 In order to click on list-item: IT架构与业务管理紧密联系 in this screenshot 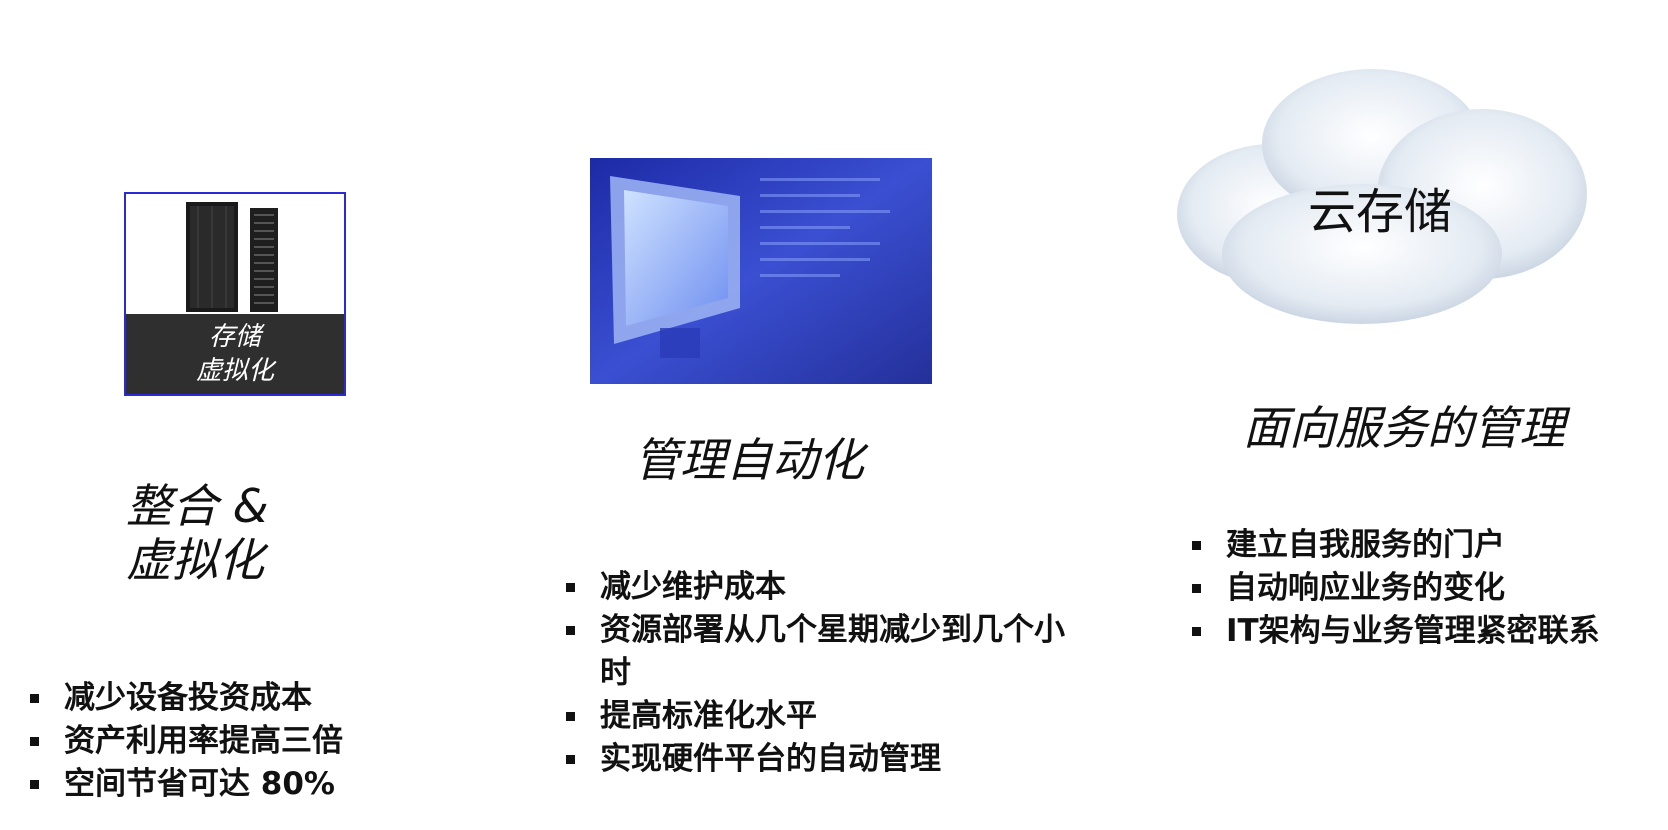, I will do `click(1396, 631)`.